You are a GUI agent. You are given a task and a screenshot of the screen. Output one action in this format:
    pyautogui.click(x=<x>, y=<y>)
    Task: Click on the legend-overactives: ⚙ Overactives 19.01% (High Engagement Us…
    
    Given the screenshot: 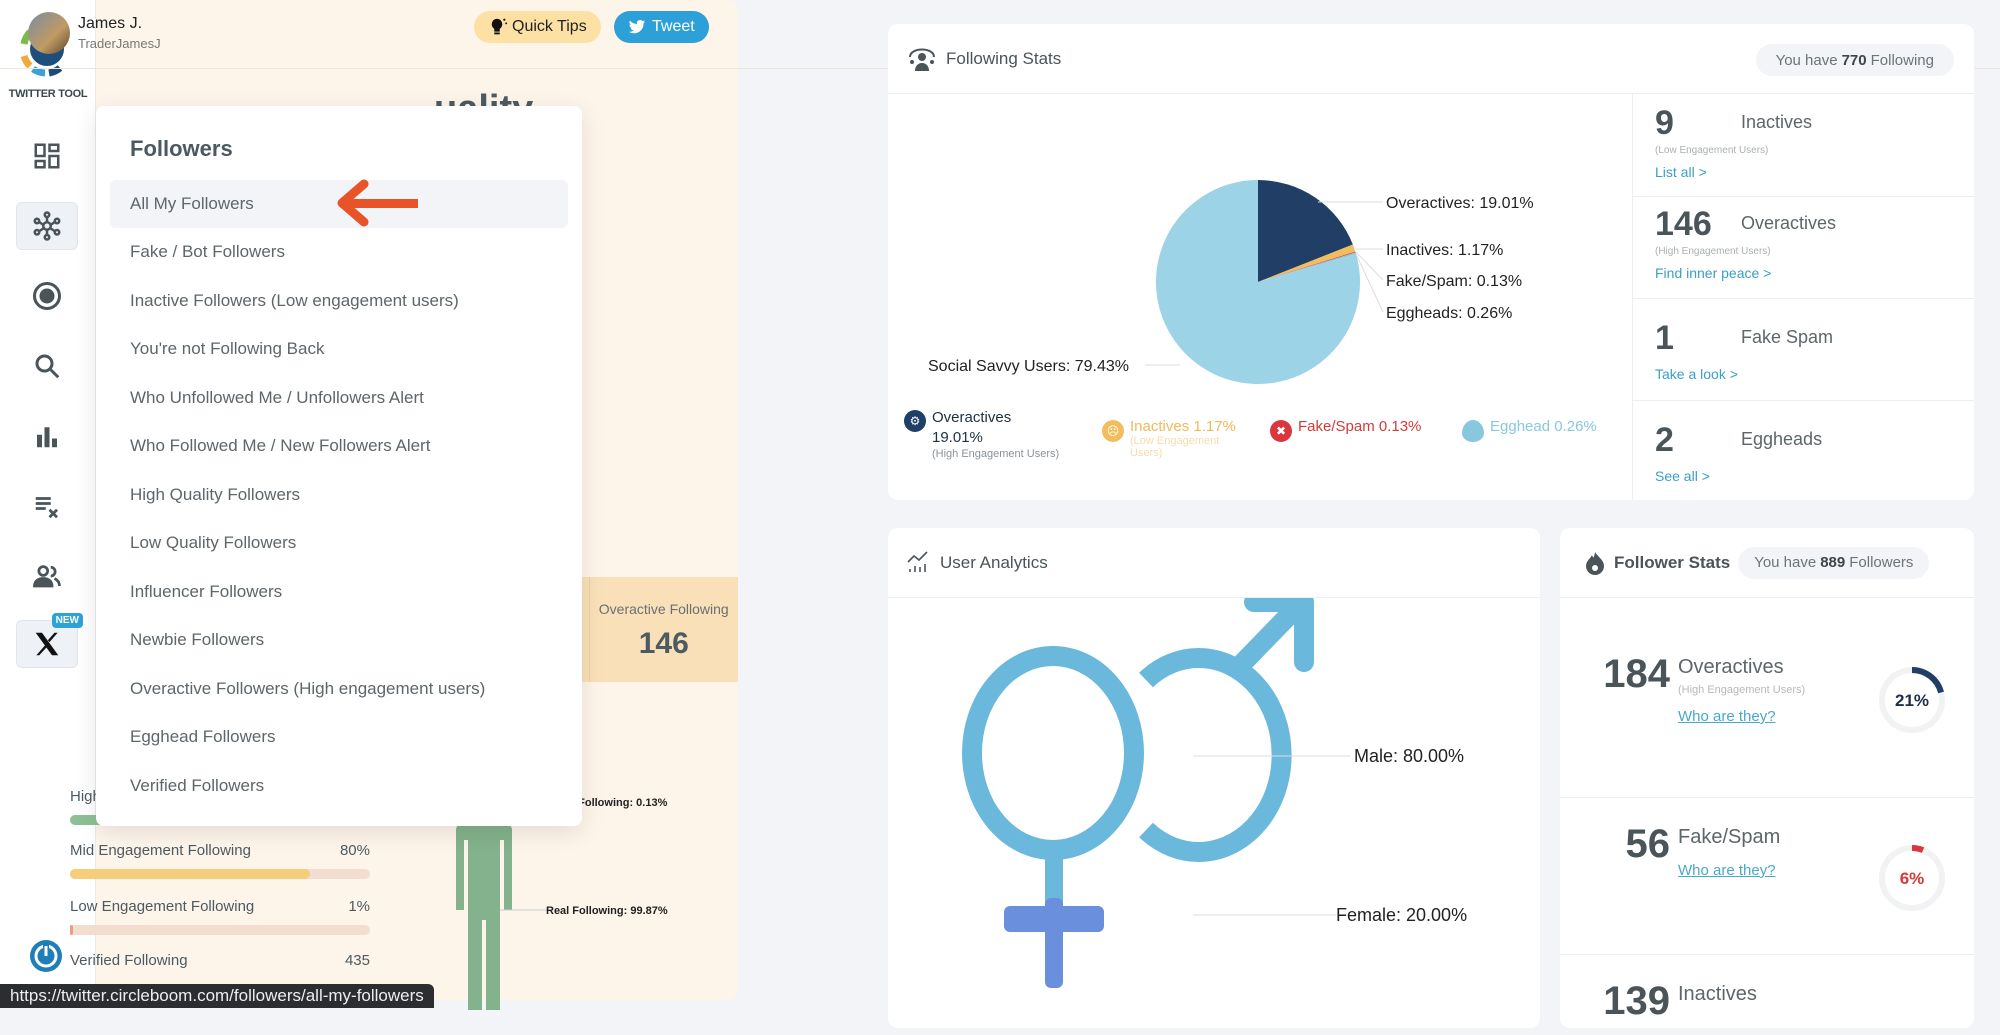 What is the action you would take?
    pyautogui.click(x=981, y=434)
    